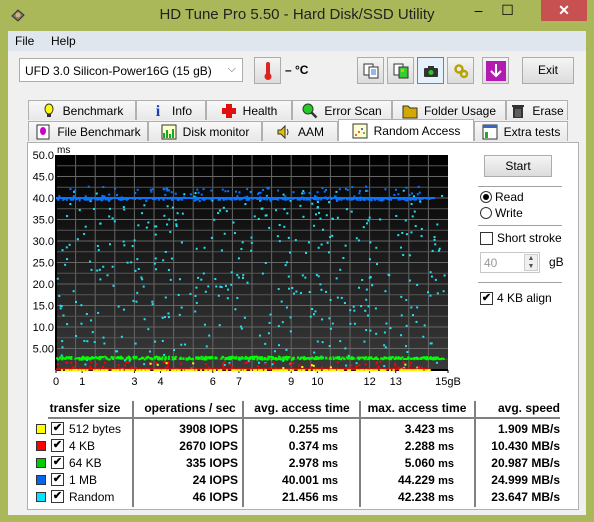 The image size is (594, 522). I want to click on align-4kb-checkbox: ✔ 4 KB align, so click(516, 298).